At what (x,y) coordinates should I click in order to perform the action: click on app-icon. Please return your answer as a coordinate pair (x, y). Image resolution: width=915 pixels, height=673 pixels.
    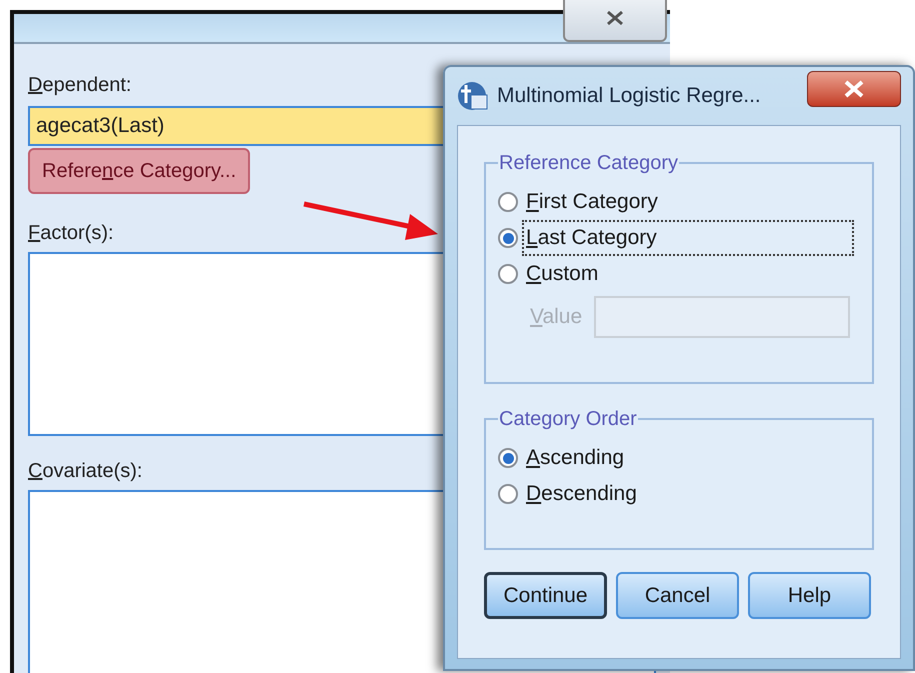
    Looking at the image, I should click on (473, 96).